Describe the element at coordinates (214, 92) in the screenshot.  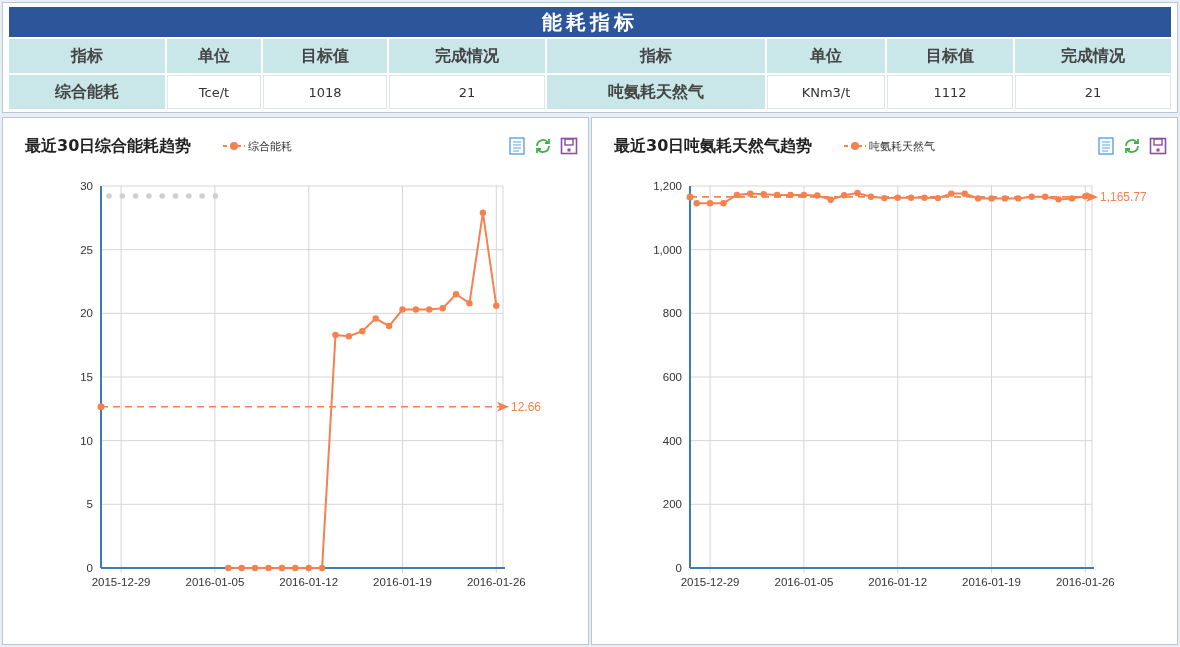
I see `table-cell: Tce/t` at that location.